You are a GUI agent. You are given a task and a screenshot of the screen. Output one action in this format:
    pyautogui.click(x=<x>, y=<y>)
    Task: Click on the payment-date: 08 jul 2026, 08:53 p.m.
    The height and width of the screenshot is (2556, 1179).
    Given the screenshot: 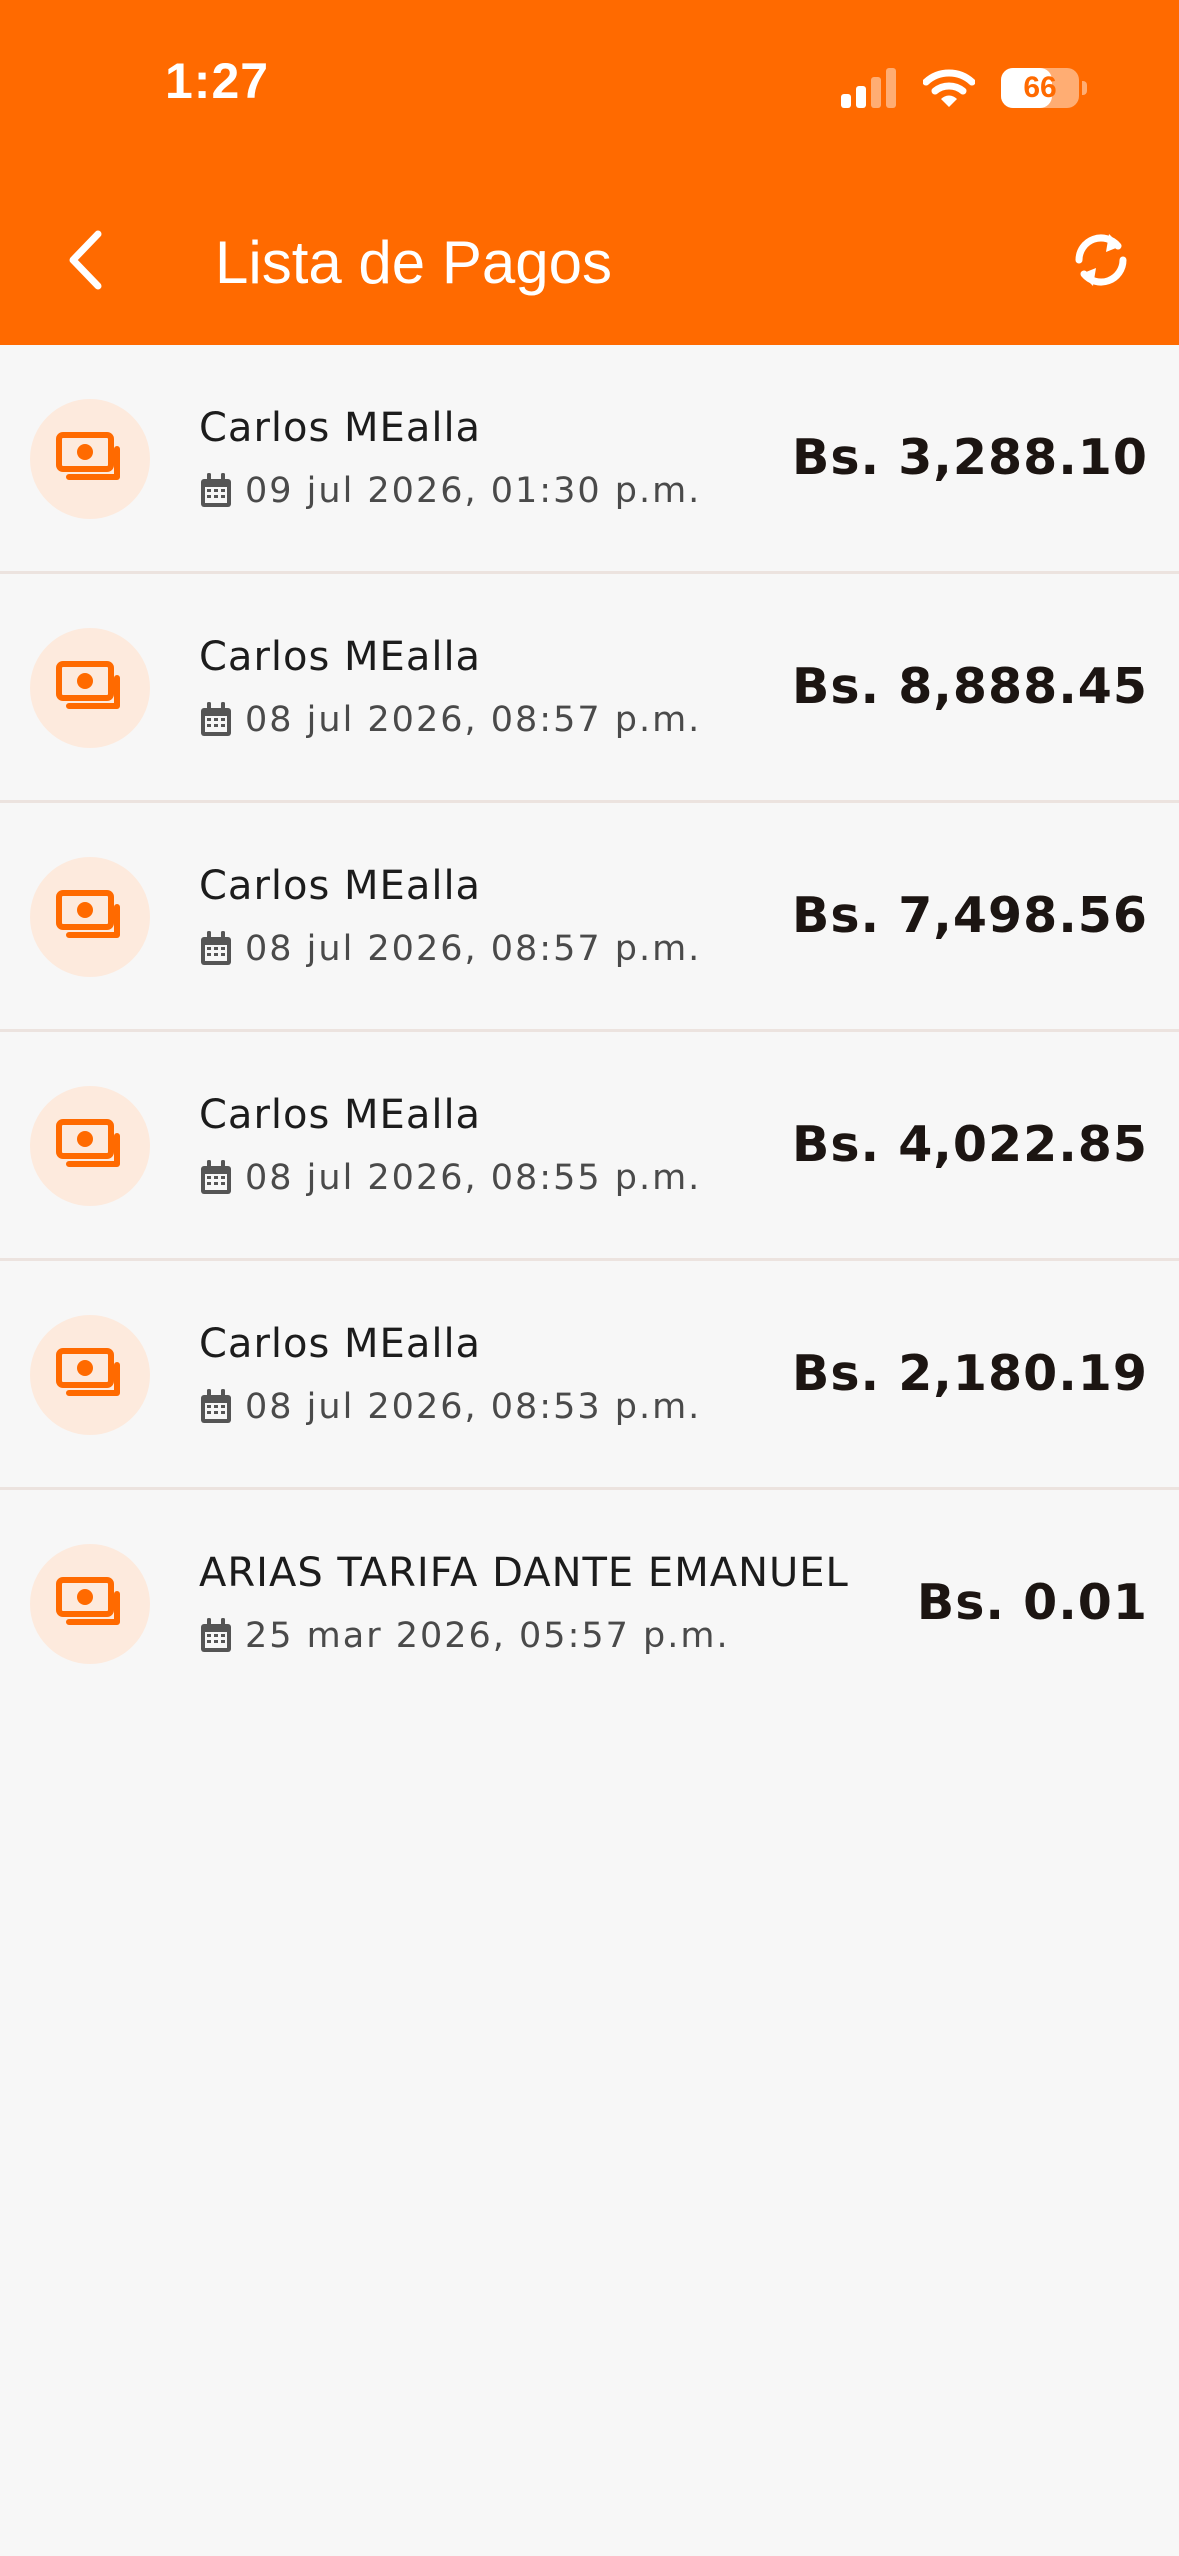 What is the action you would take?
    pyautogui.click(x=450, y=1407)
    